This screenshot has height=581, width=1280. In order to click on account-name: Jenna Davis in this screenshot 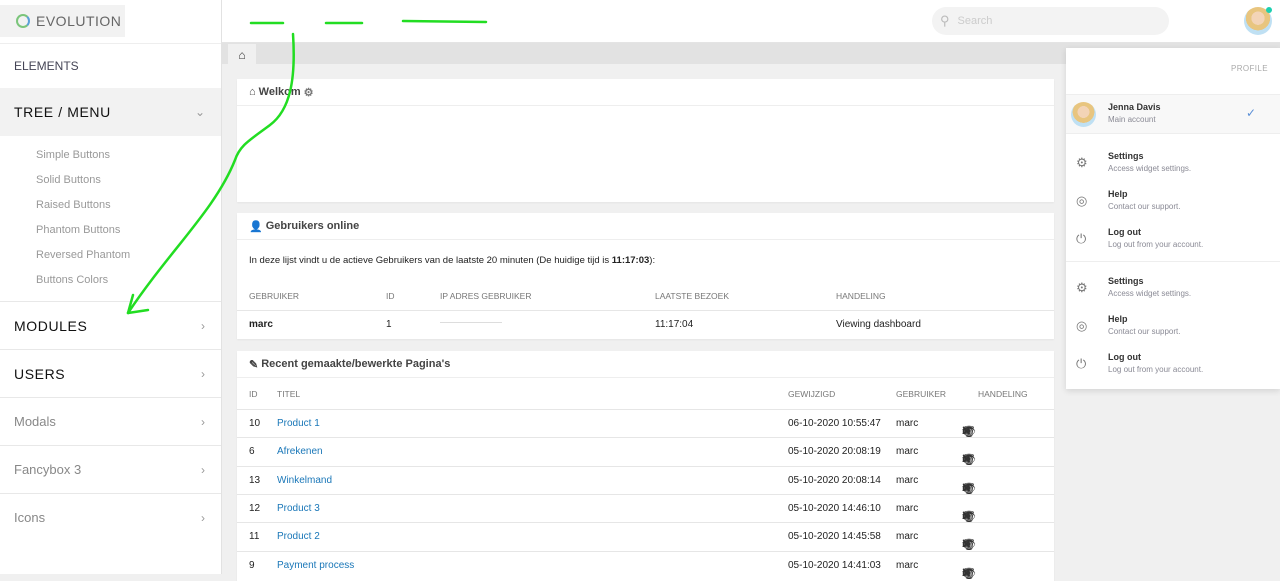, I will do `click(1134, 107)`.